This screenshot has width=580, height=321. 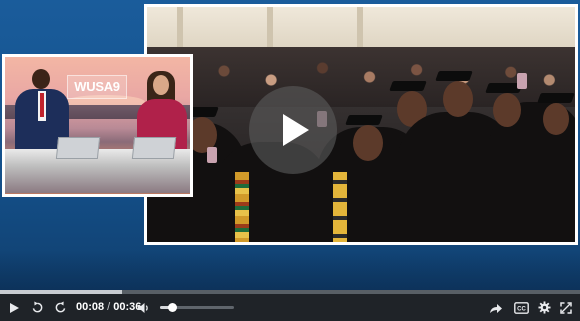 I want to click on big-play-button, so click(x=293, y=130).